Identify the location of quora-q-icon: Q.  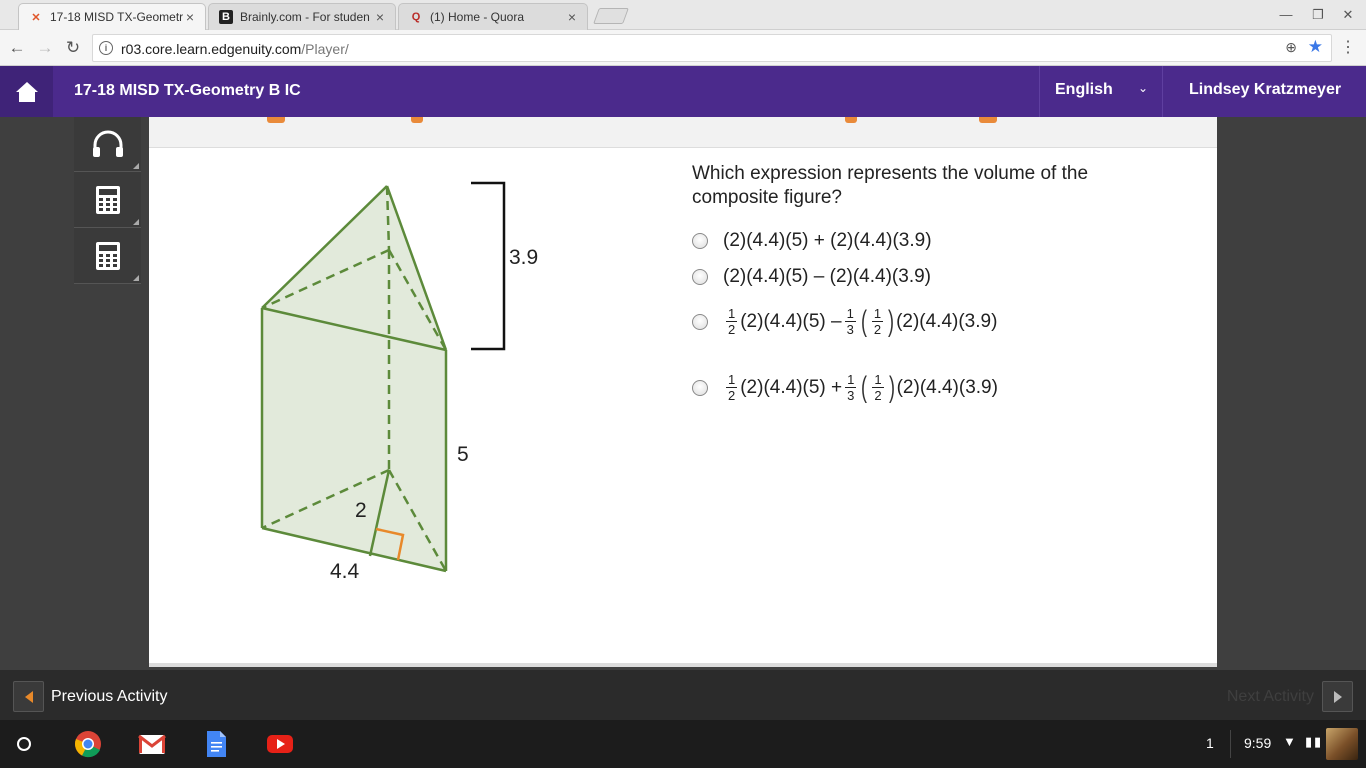
(416, 17).